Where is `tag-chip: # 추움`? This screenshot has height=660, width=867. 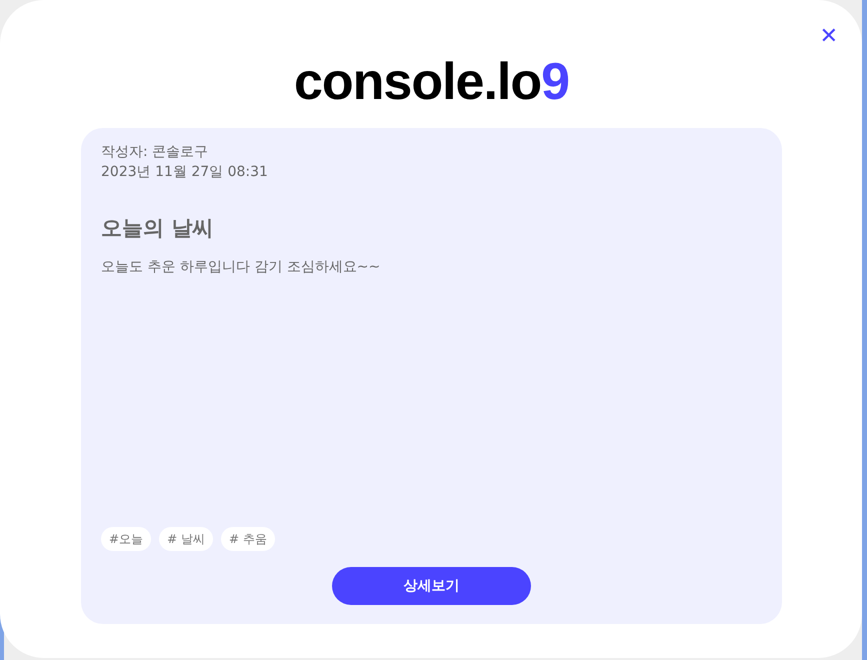 tag-chip: # 추움 is located at coordinates (247, 539).